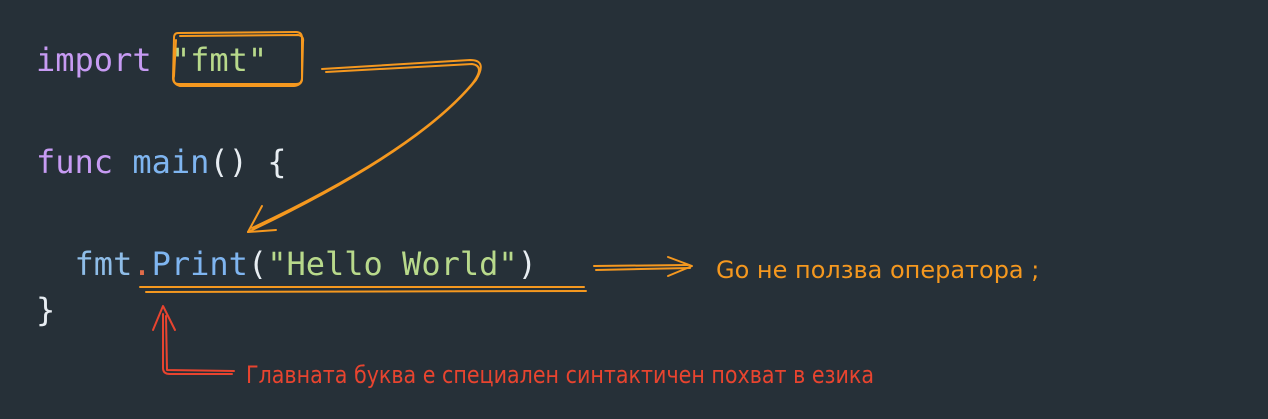  What do you see at coordinates (878, 270) in the screenshot?
I see `semicolon-annotation: Go не ползва оператора ;` at bounding box center [878, 270].